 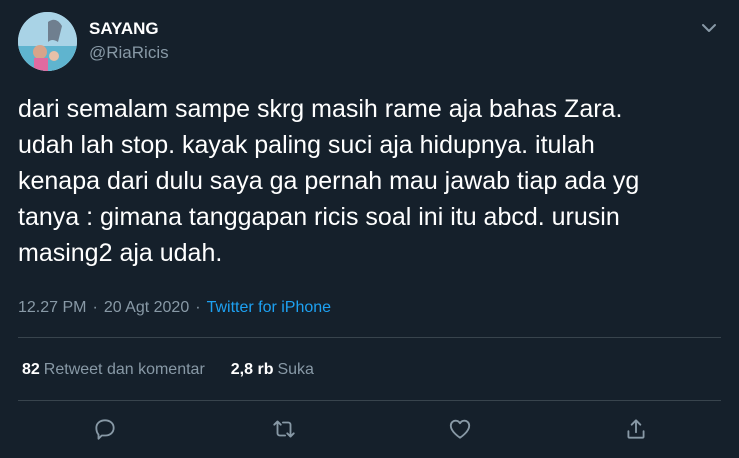 I want to click on retweet-stat: 82 Retweet dan komentar, so click(x=113, y=370).